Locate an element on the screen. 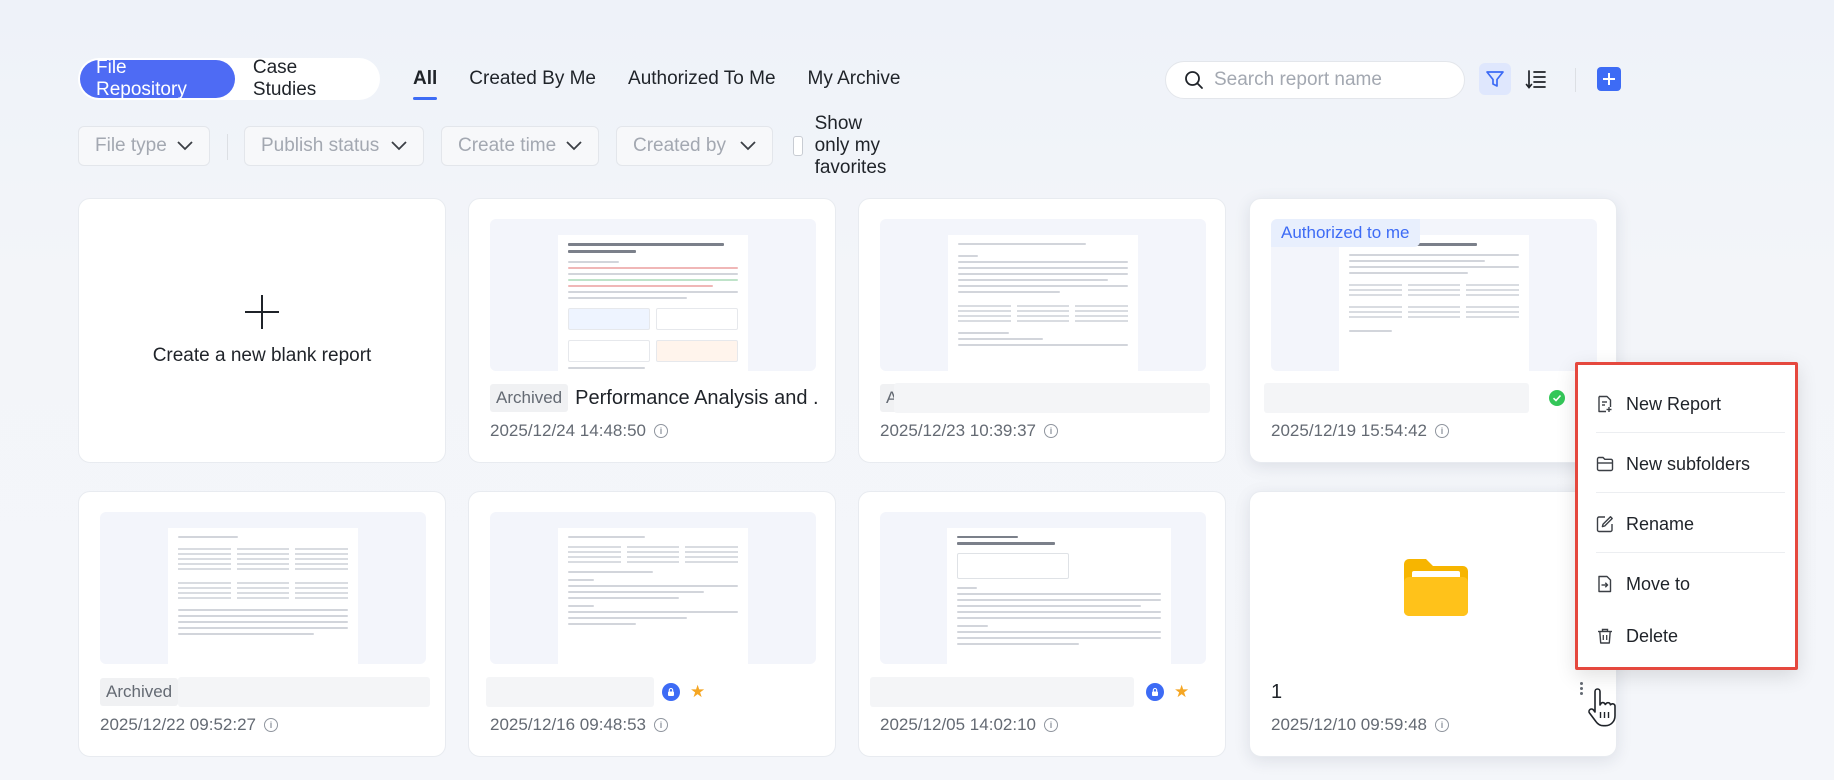 The image size is (1834, 780). publish-status-label: Publish status is located at coordinates (320, 145).